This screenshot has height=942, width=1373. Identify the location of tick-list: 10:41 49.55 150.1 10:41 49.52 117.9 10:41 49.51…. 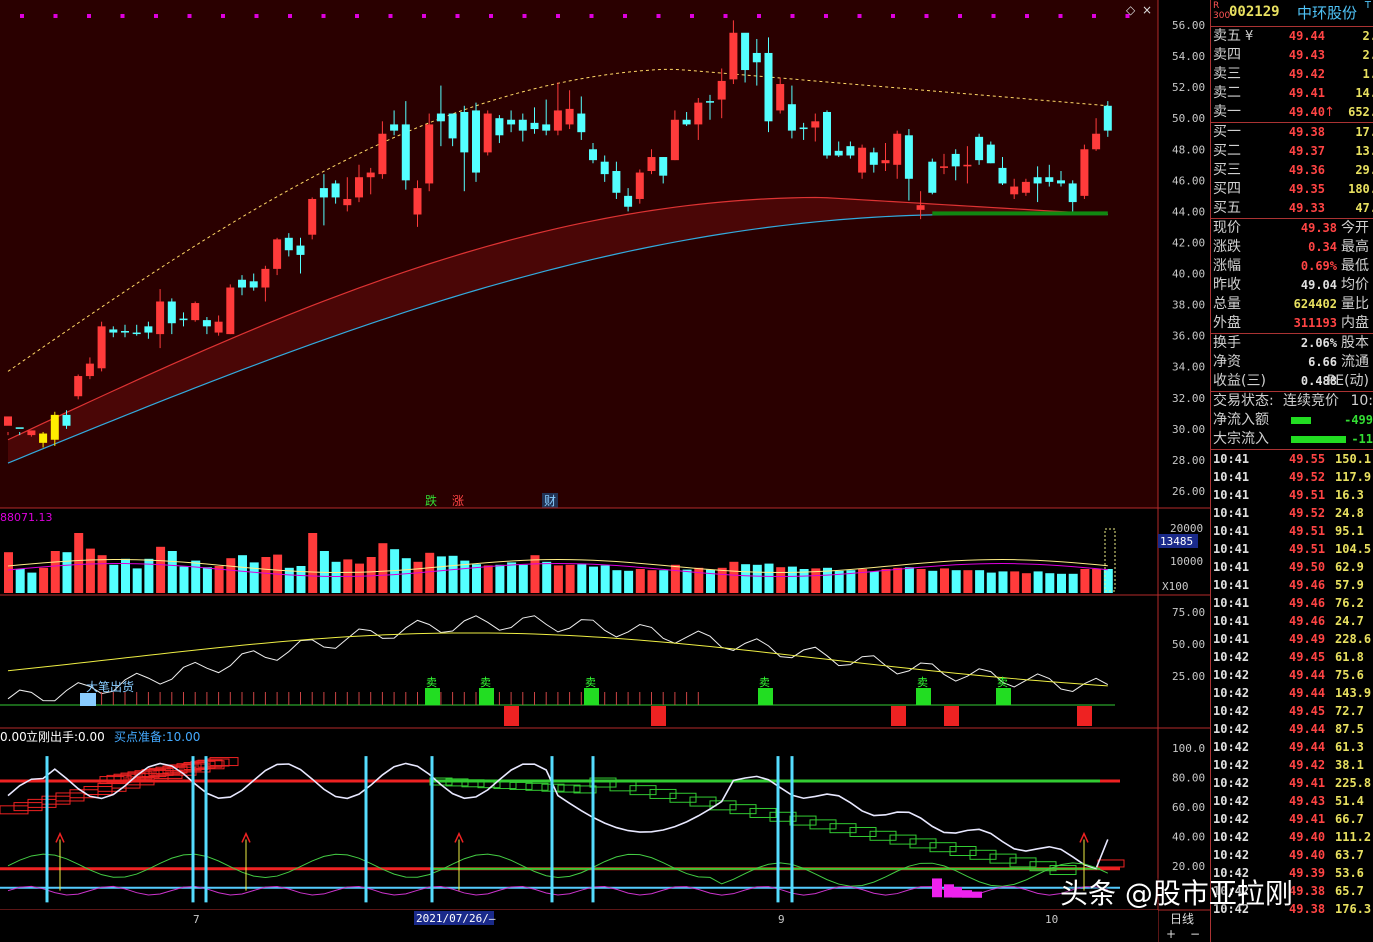
(1292, 684).